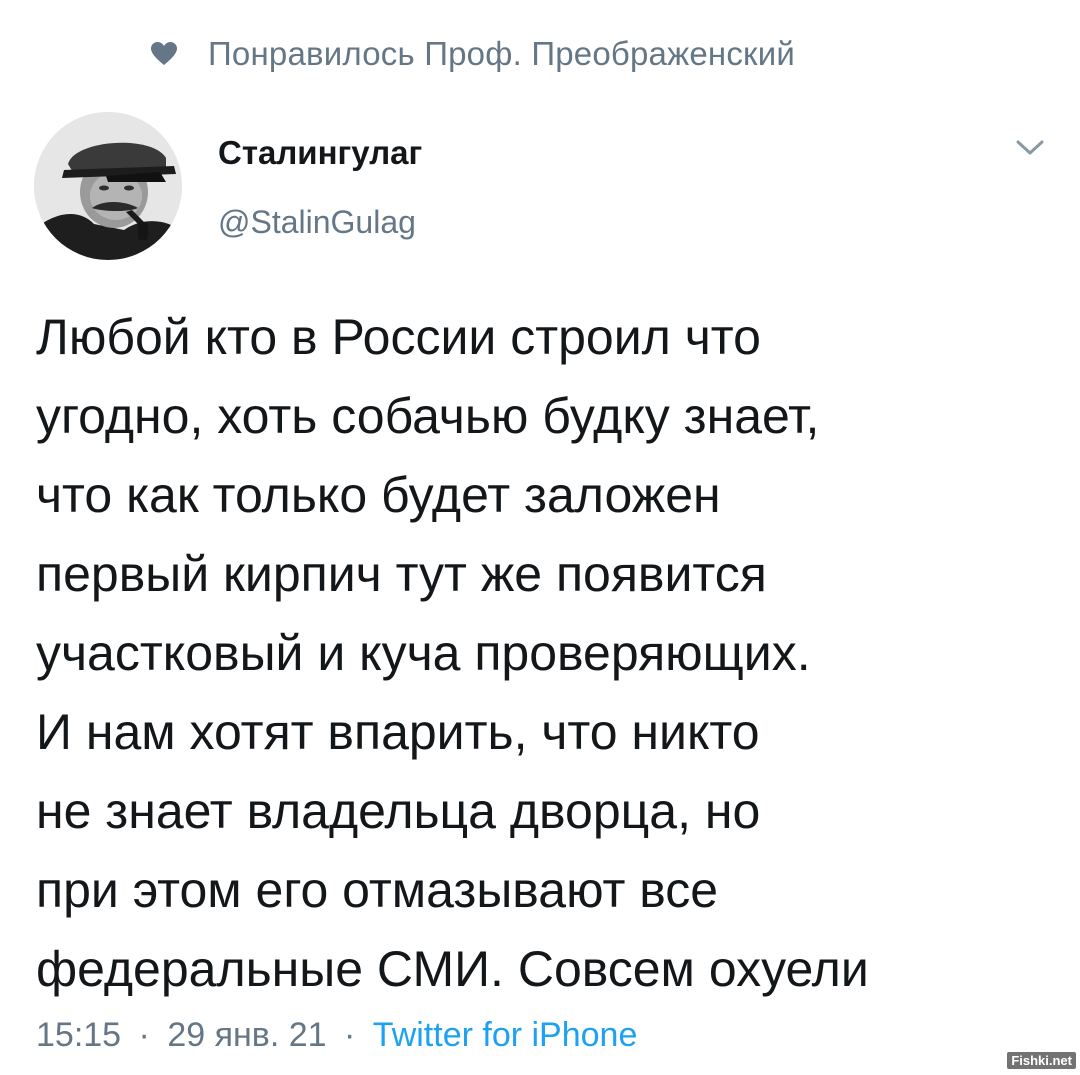 This screenshot has width=1080, height=1075. Describe the element at coordinates (401, 574) in the screenshot. I see `tweet-text-line: первый кирпич тут же появится` at that location.